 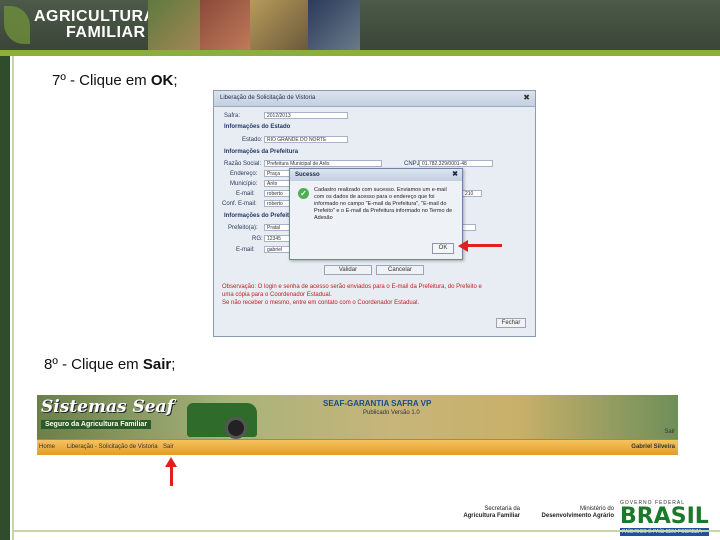 What do you see at coordinates (491, 512) in the screenshot?
I see `secretaria-logo: Secretaria da Agricultura Familiar` at bounding box center [491, 512].